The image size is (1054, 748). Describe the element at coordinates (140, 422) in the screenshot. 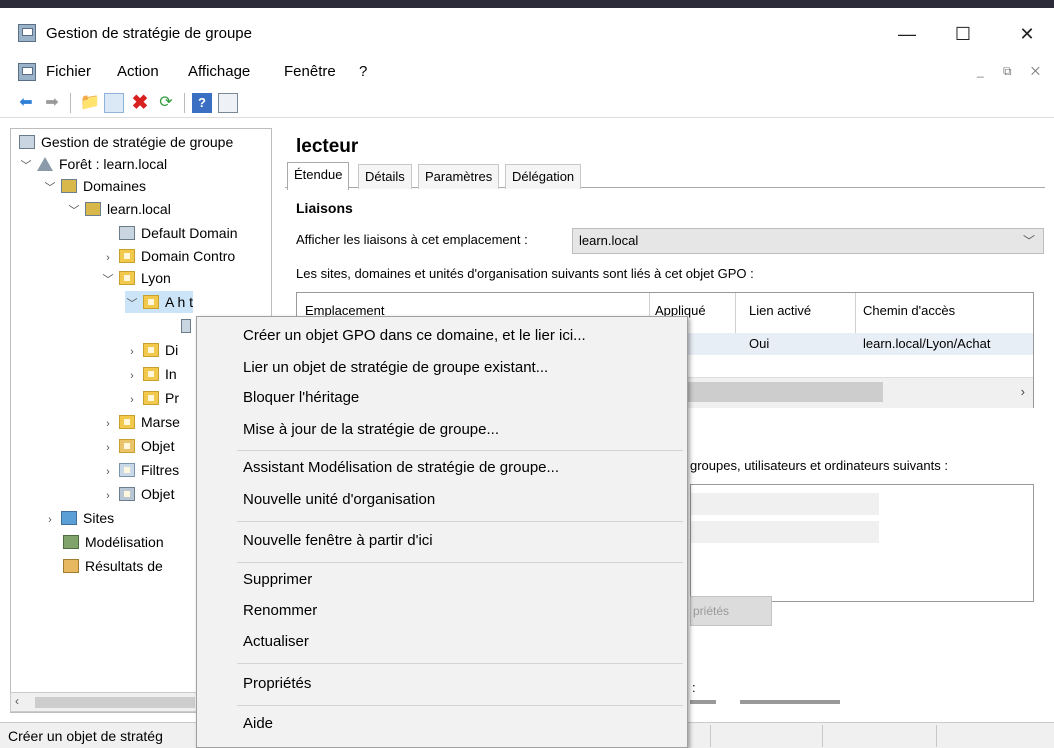

I see `tree-ou-marseille: › Marse` at that location.